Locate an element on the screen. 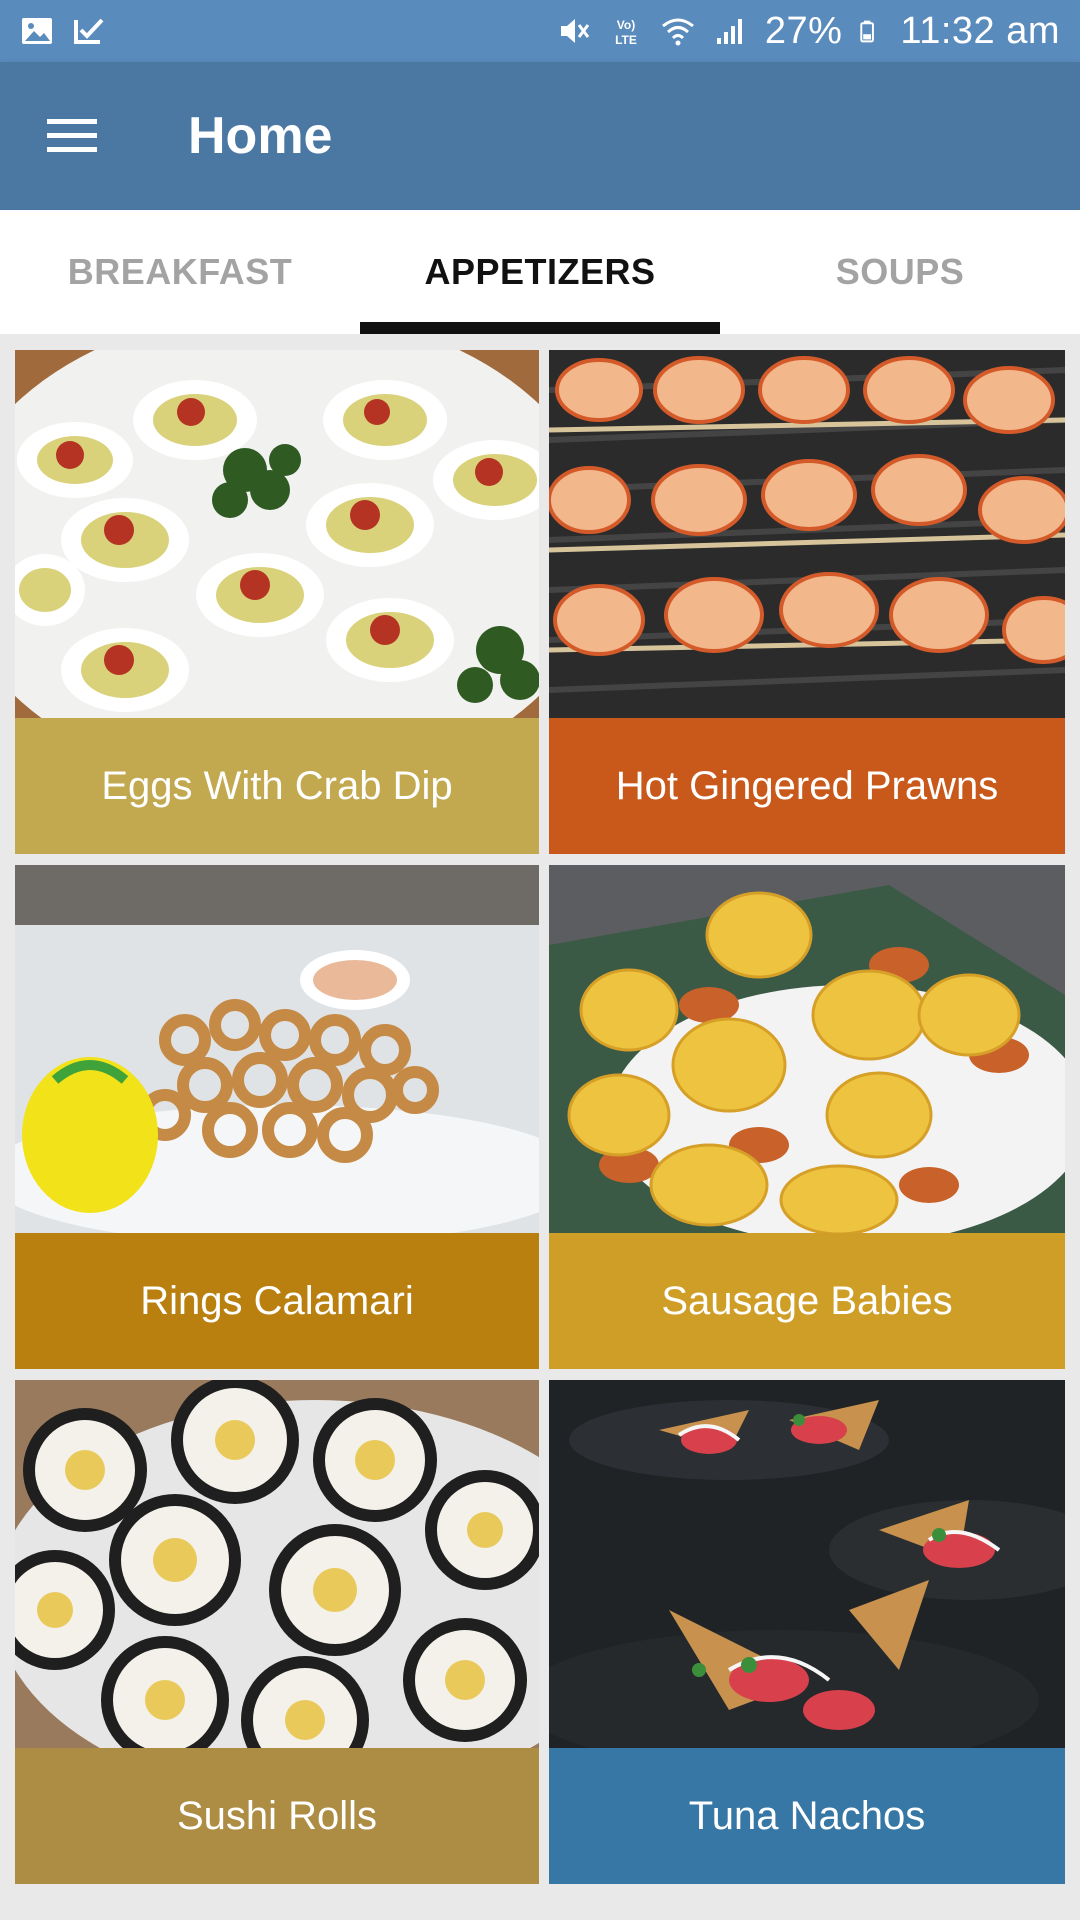  battery-percent: 27% is located at coordinates (803, 30).